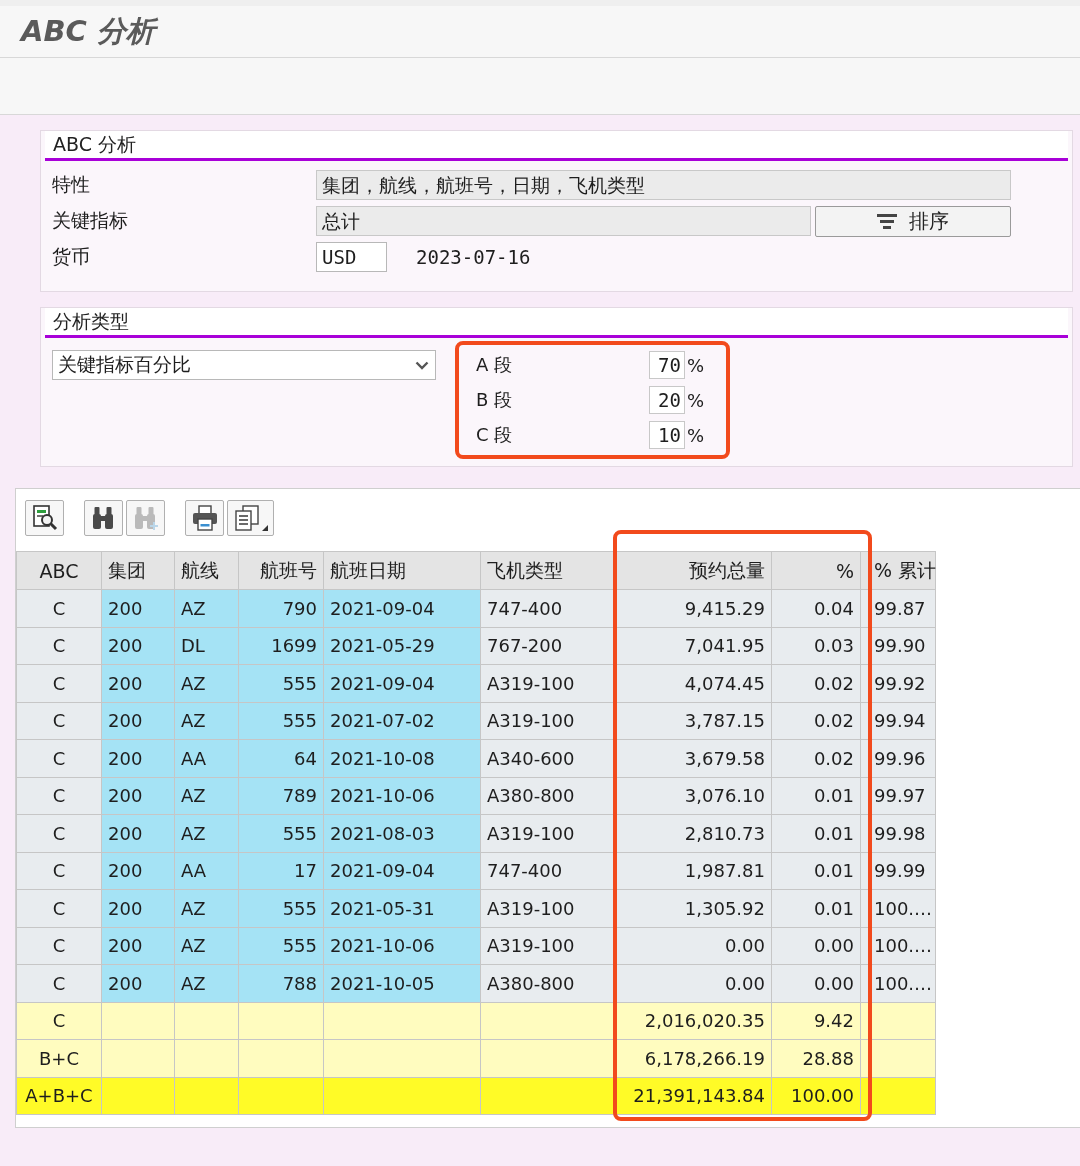 The width and height of the screenshot is (1080, 1166). I want to click on document-magnifier-icon, so click(44, 518).